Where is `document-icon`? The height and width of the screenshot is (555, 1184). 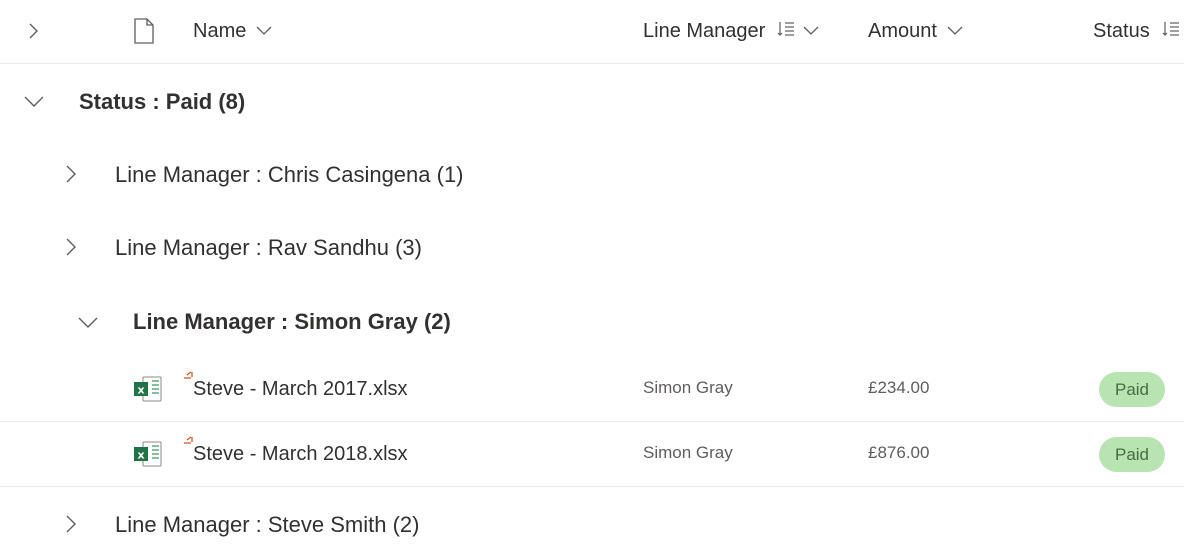
document-icon is located at coordinates (144, 33).